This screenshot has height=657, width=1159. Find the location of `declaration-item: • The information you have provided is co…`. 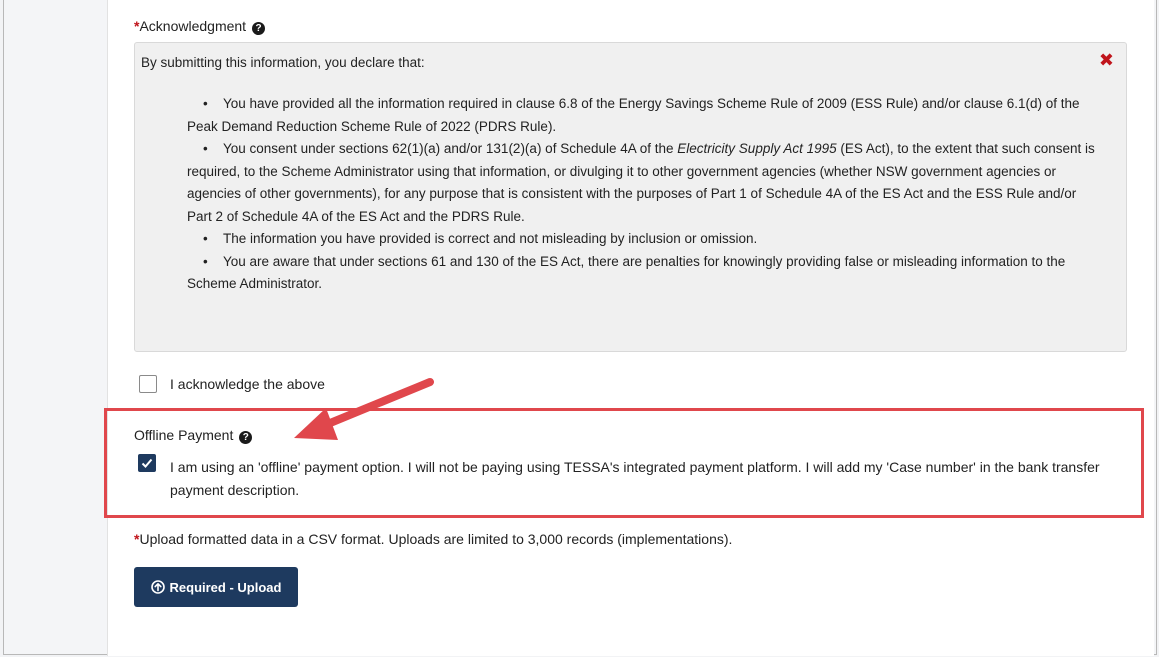

declaration-item: • The information you have provided is co… is located at coordinates (642, 239).